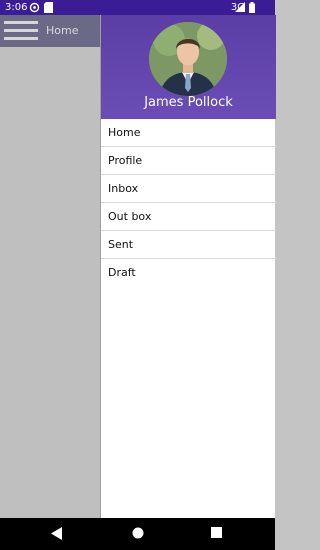 The height and width of the screenshot is (550, 320). I want to click on hamburger-icon, so click(21, 31).